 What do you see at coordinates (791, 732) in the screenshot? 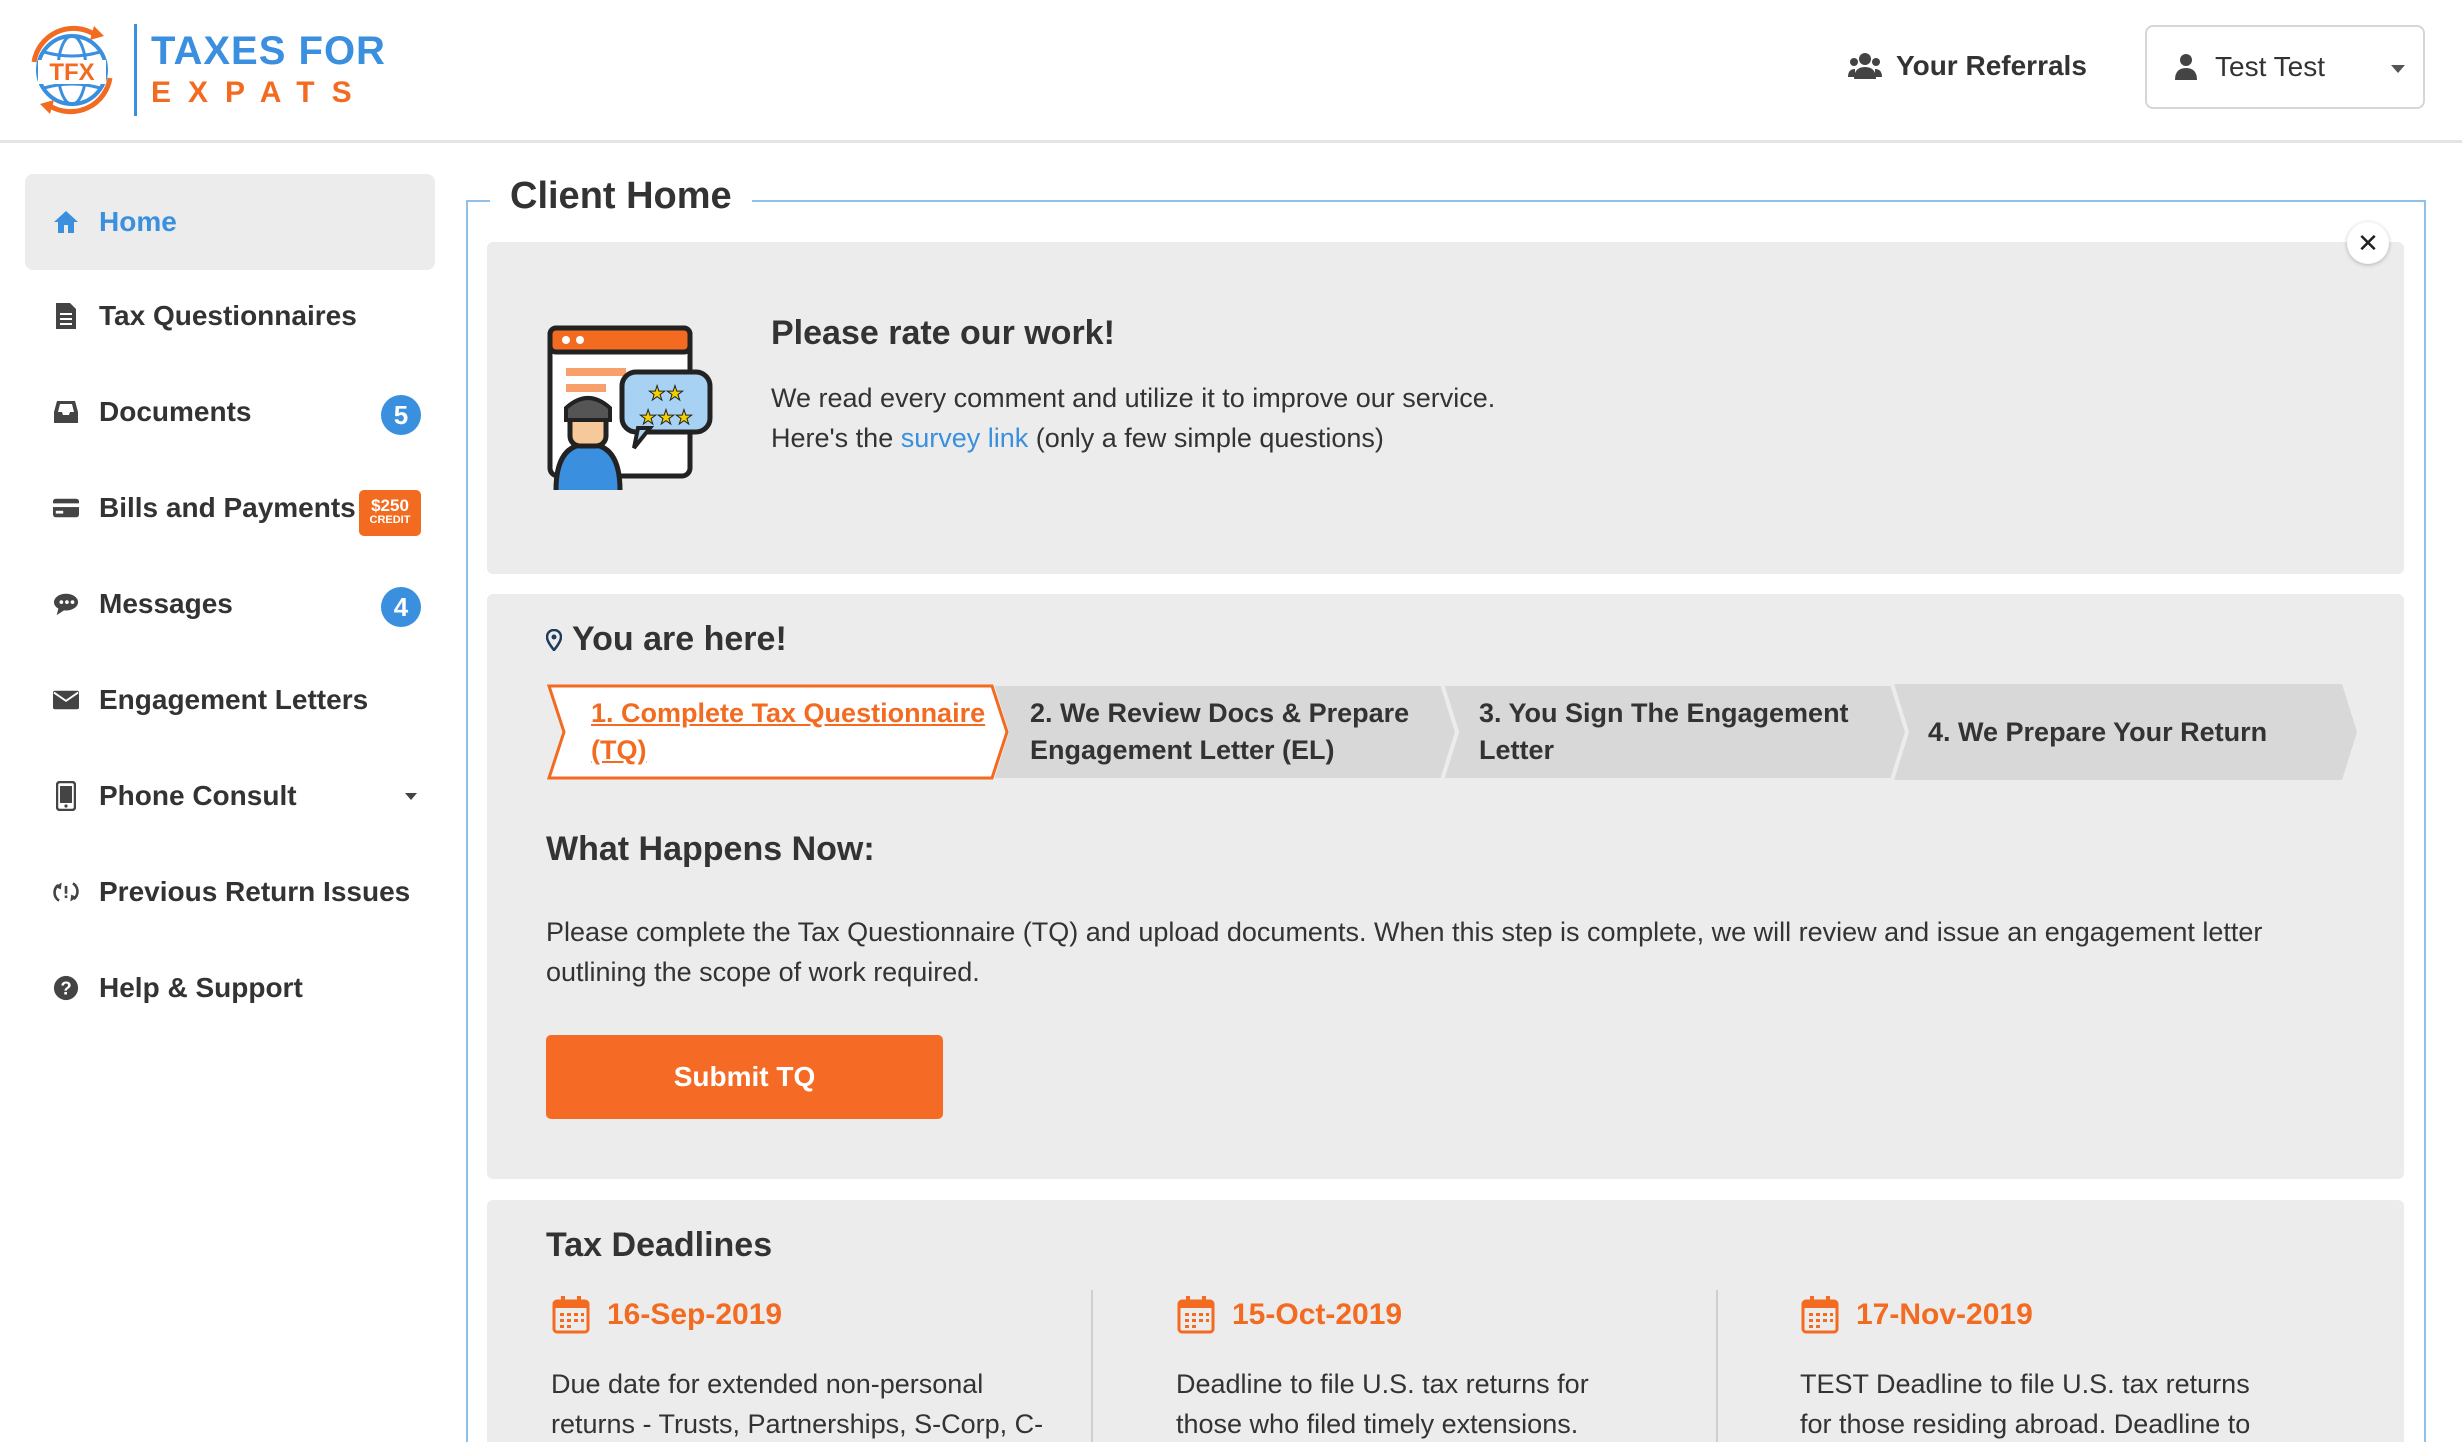
I see `step-1-complete-tq: 1. Complete Tax Questionnaire (TQ)` at bounding box center [791, 732].